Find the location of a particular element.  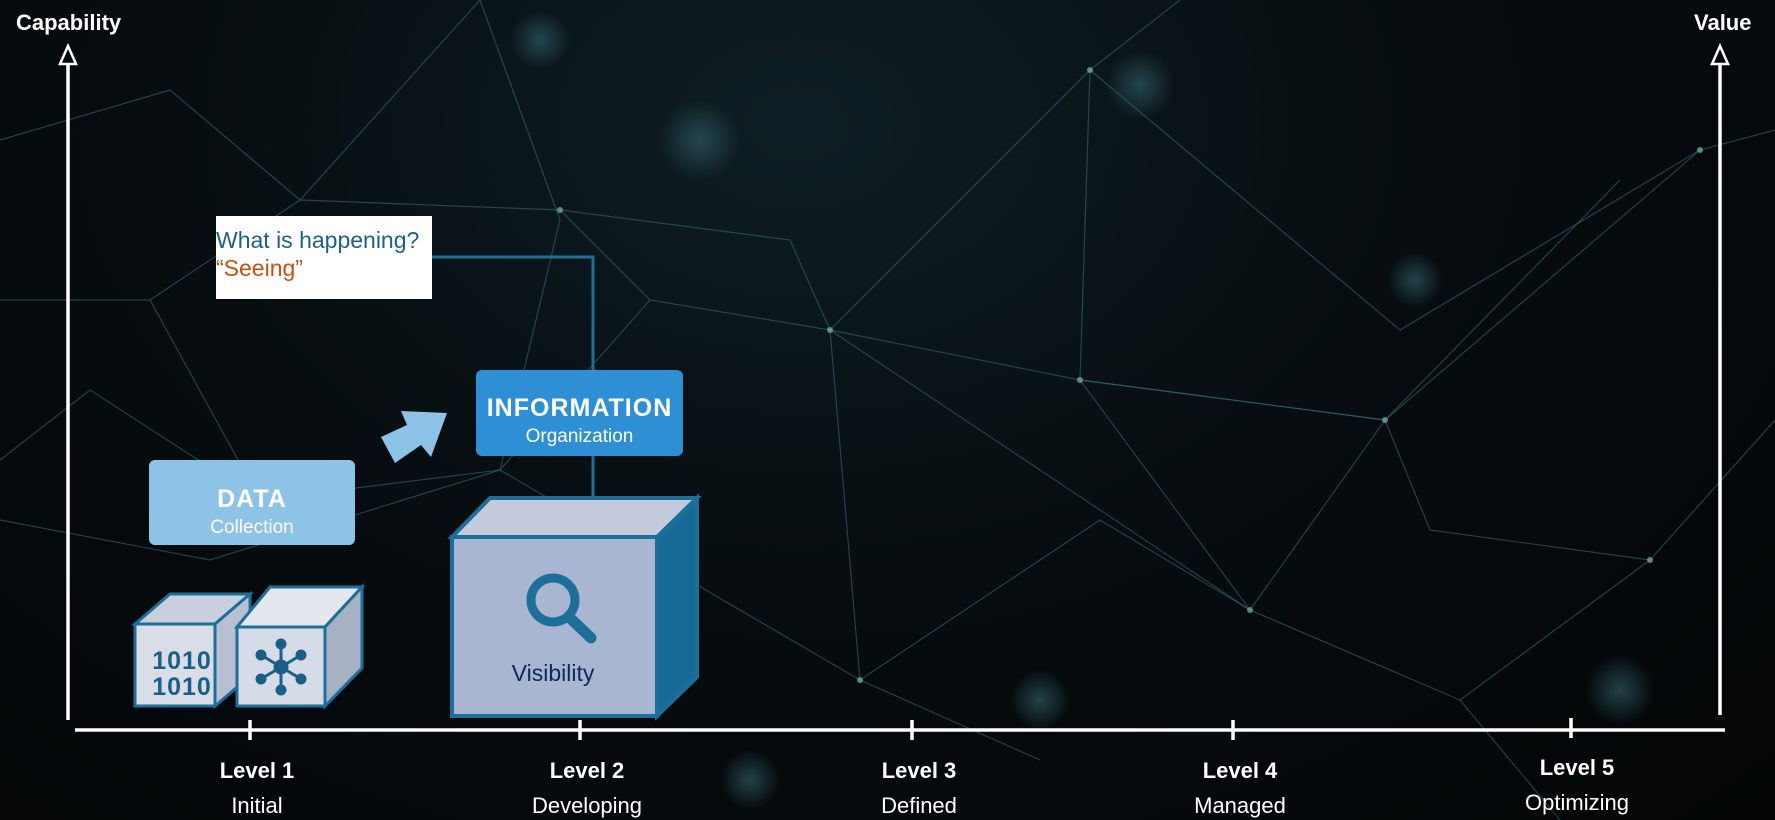

level-name: Level 4 is located at coordinates (1240, 770).